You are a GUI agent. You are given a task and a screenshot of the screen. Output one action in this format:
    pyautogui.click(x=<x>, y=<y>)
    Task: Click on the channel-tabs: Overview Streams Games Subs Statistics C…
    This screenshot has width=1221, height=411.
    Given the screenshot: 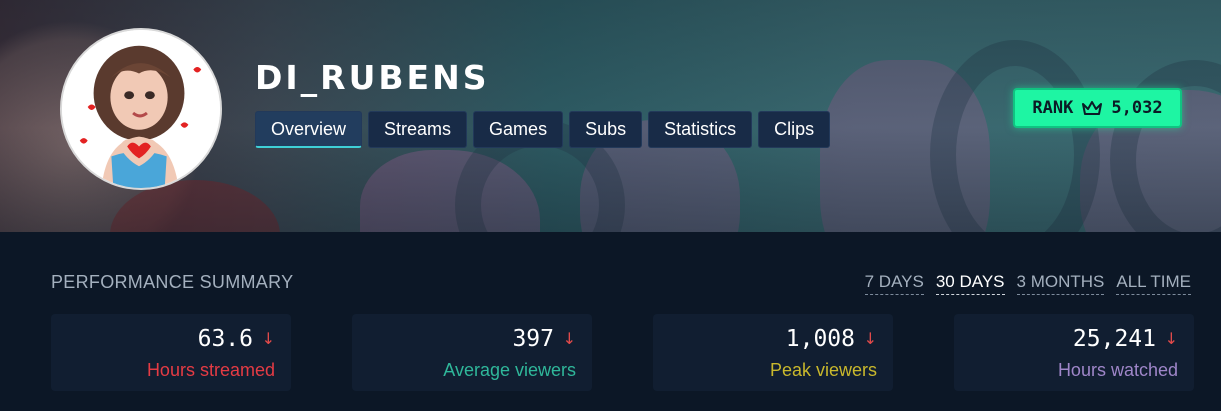 What is the action you would take?
    pyautogui.click(x=543, y=129)
    